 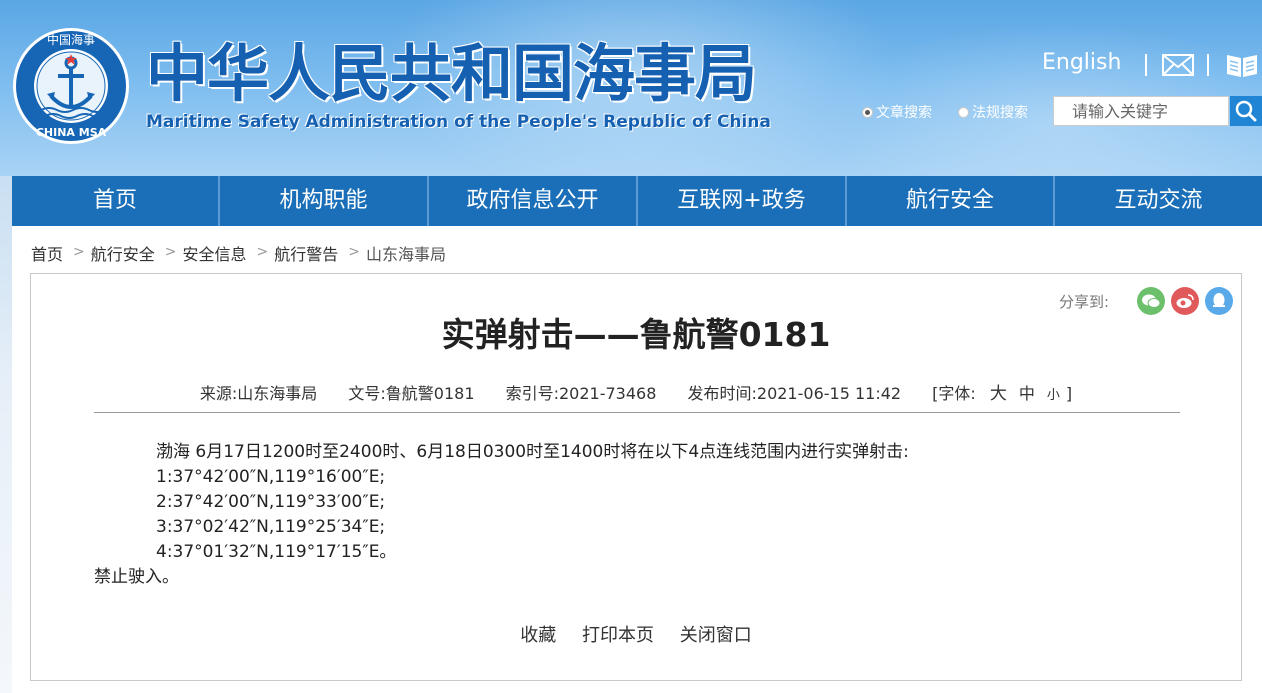 I want to click on meta-doc-no: 文号:鲁航警0181, so click(x=411, y=393).